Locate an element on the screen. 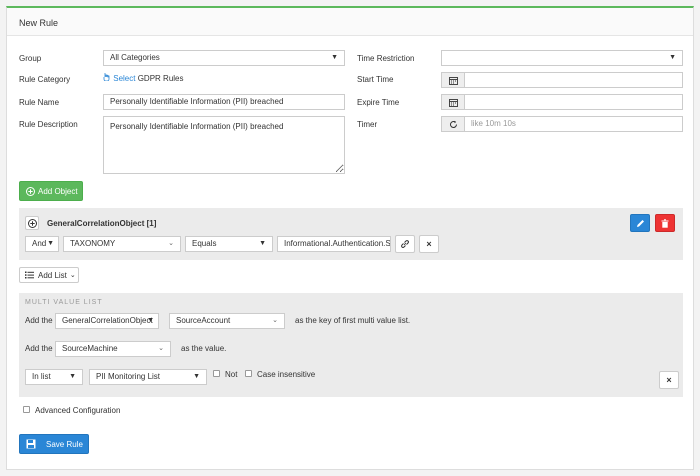 The width and height of the screenshot is (700, 476). field-select: TAXONOMY ⌄ is located at coordinates (122, 244).